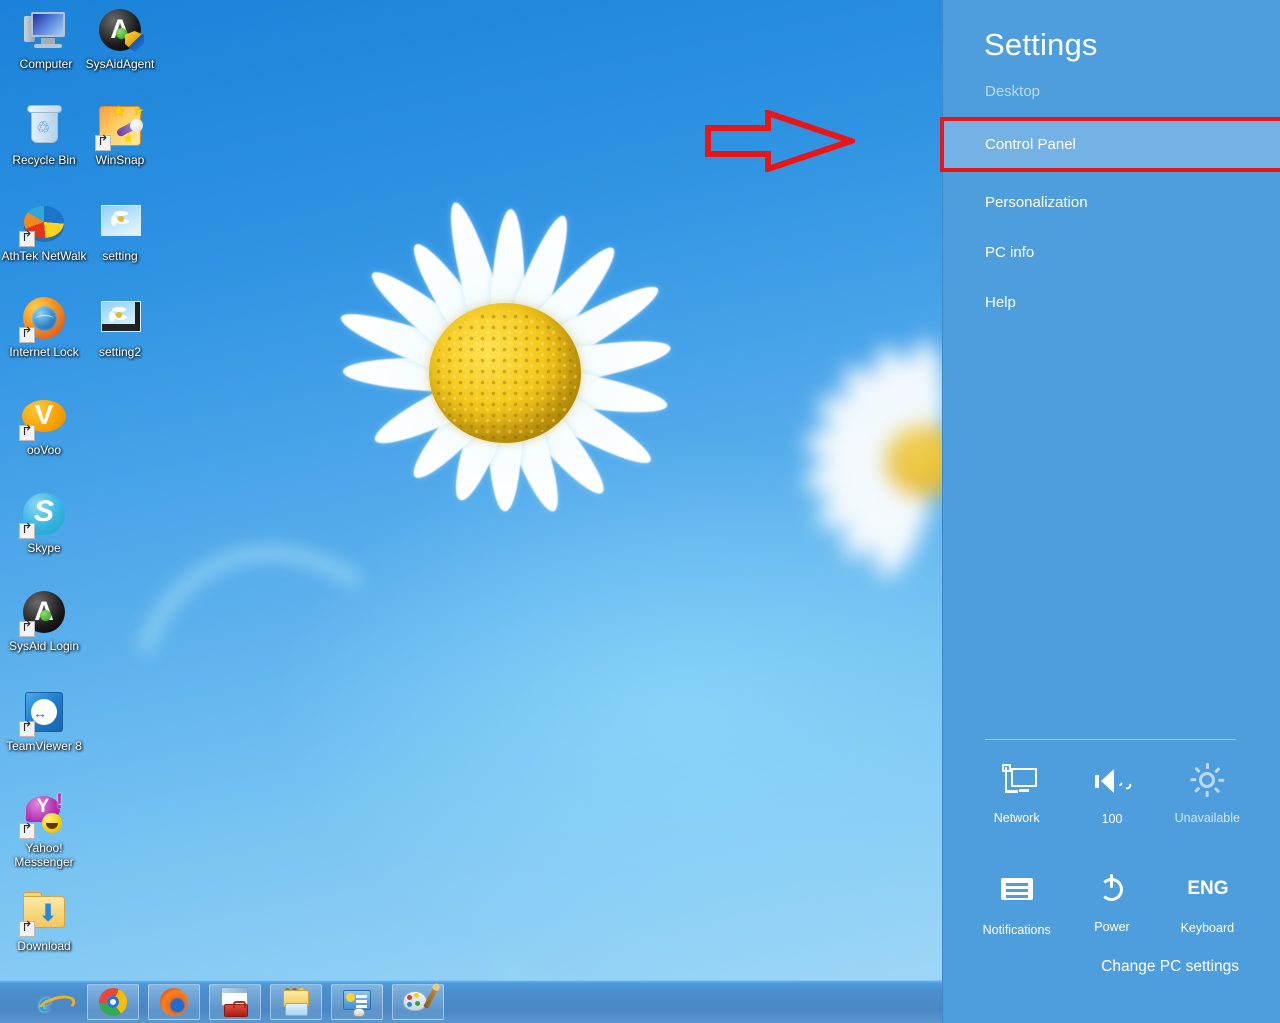  What do you see at coordinates (46, 30) in the screenshot?
I see `computer-icon` at bounding box center [46, 30].